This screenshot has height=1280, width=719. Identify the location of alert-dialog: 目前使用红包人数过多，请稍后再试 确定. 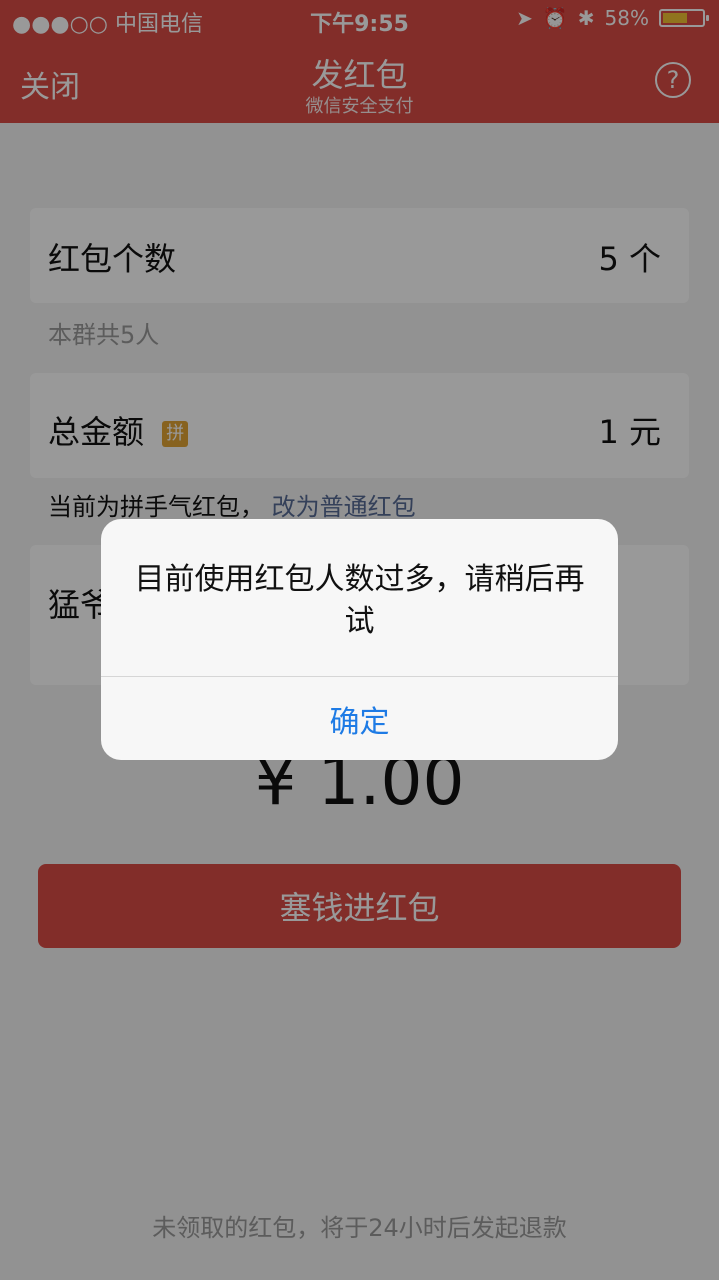
(359, 639).